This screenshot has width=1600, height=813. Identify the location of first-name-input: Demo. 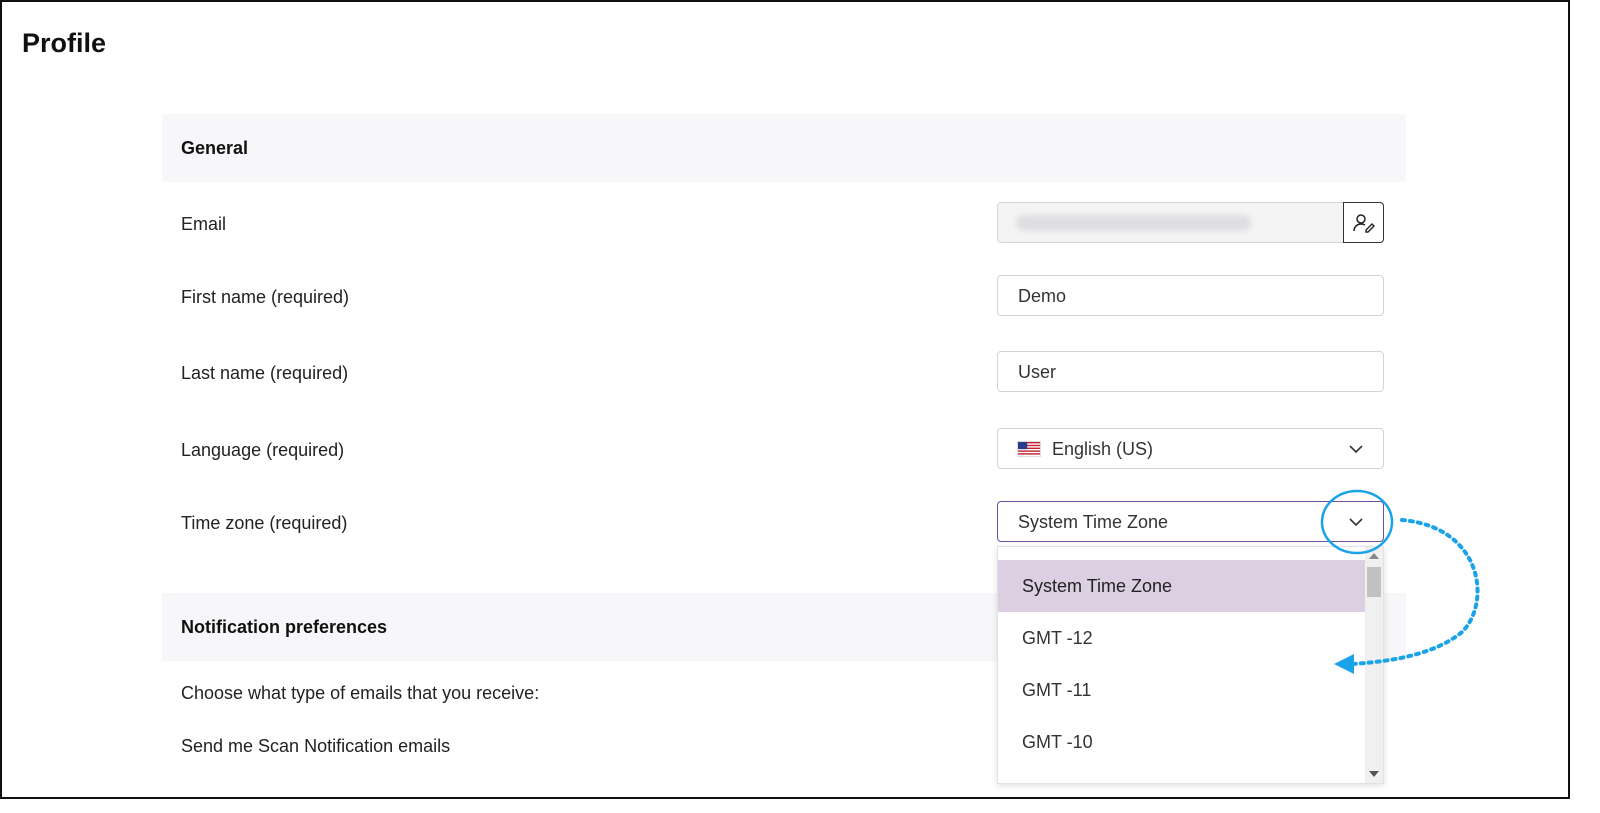
(1190, 295).